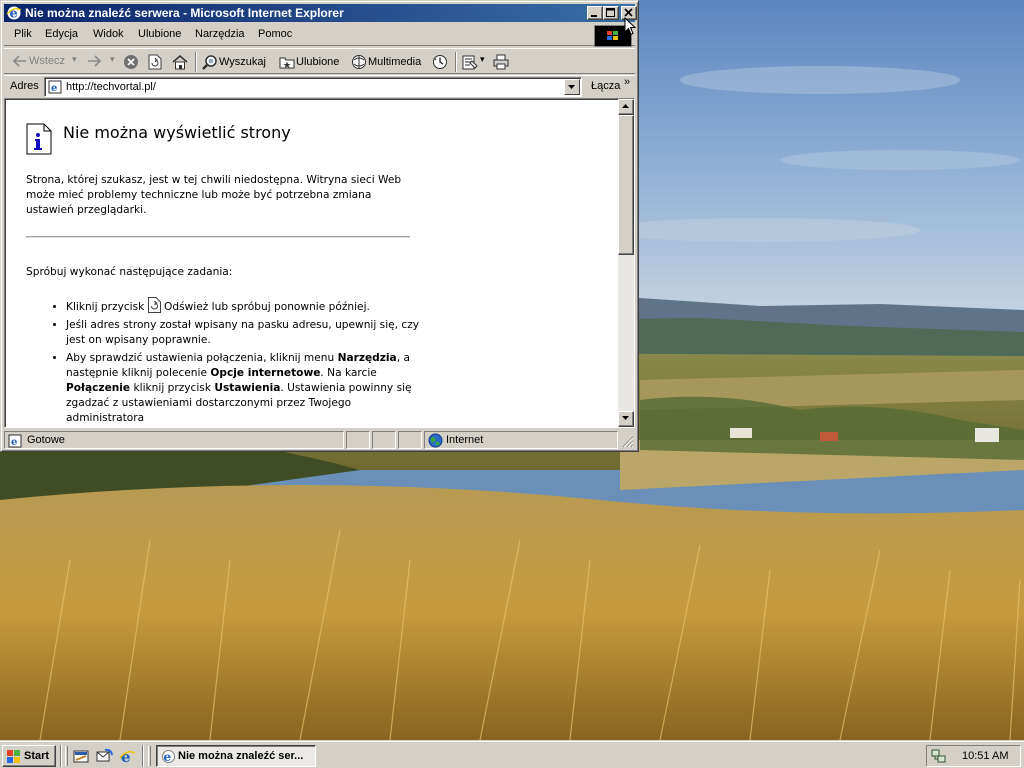 Image resolution: width=1024 pixels, height=768 pixels. What do you see at coordinates (108, 34) in the screenshot?
I see `menu-view: Widok` at bounding box center [108, 34].